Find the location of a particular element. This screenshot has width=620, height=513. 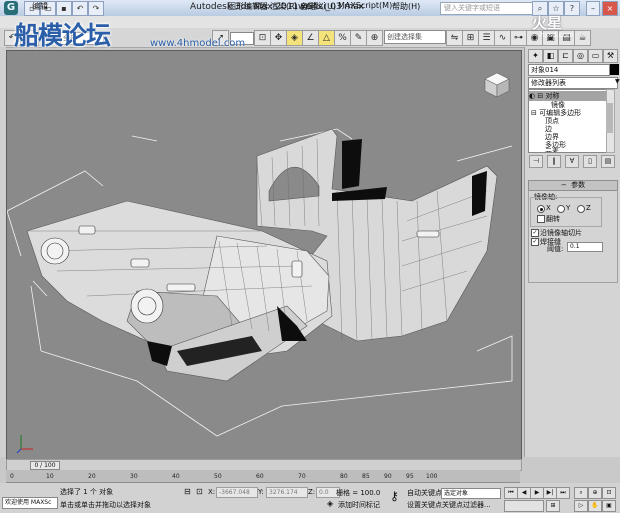

slice-along-mirror-checkbox: ✓ is located at coordinates (535, 233).